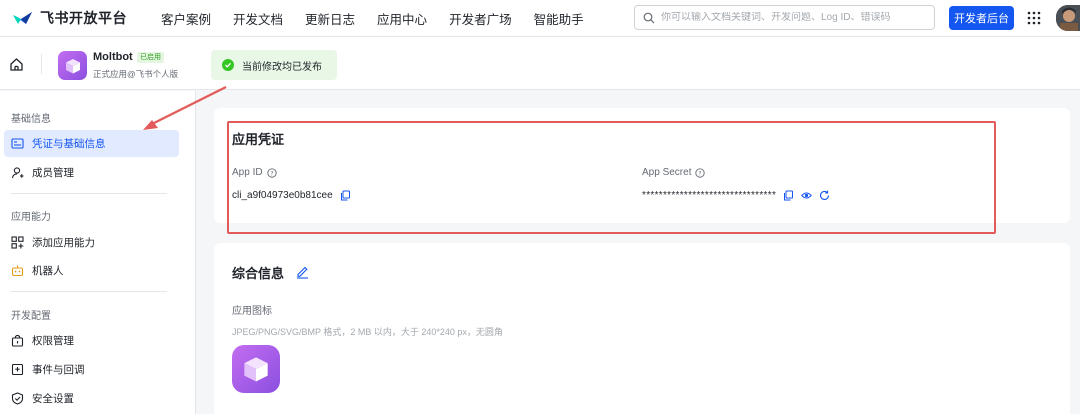 This screenshot has width=1080, height=414. I want to click on user-avatar, so click(1068, 18).